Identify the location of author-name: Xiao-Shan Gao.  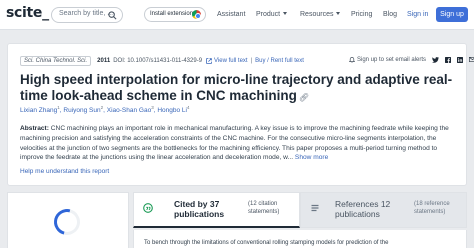
(129, 111).